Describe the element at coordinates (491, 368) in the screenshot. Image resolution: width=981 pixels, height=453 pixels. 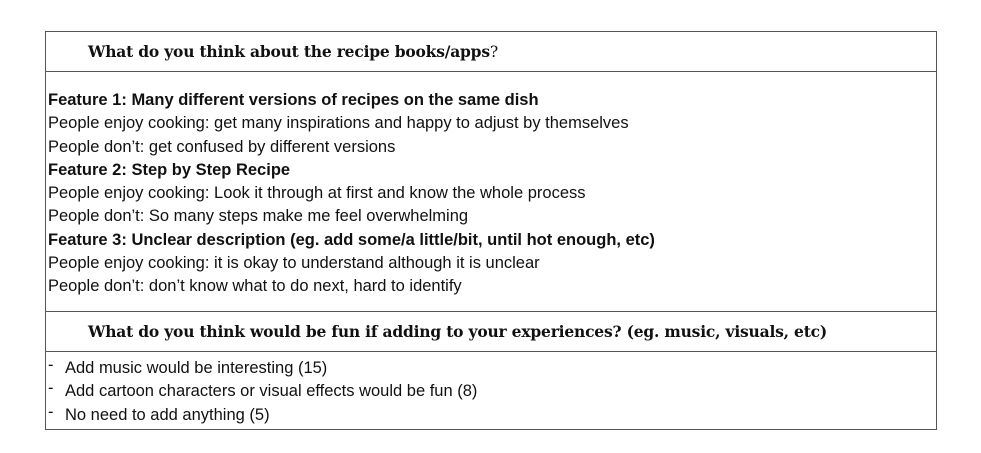
I see `list-item: - Add music would be interesting (15)` at that location.